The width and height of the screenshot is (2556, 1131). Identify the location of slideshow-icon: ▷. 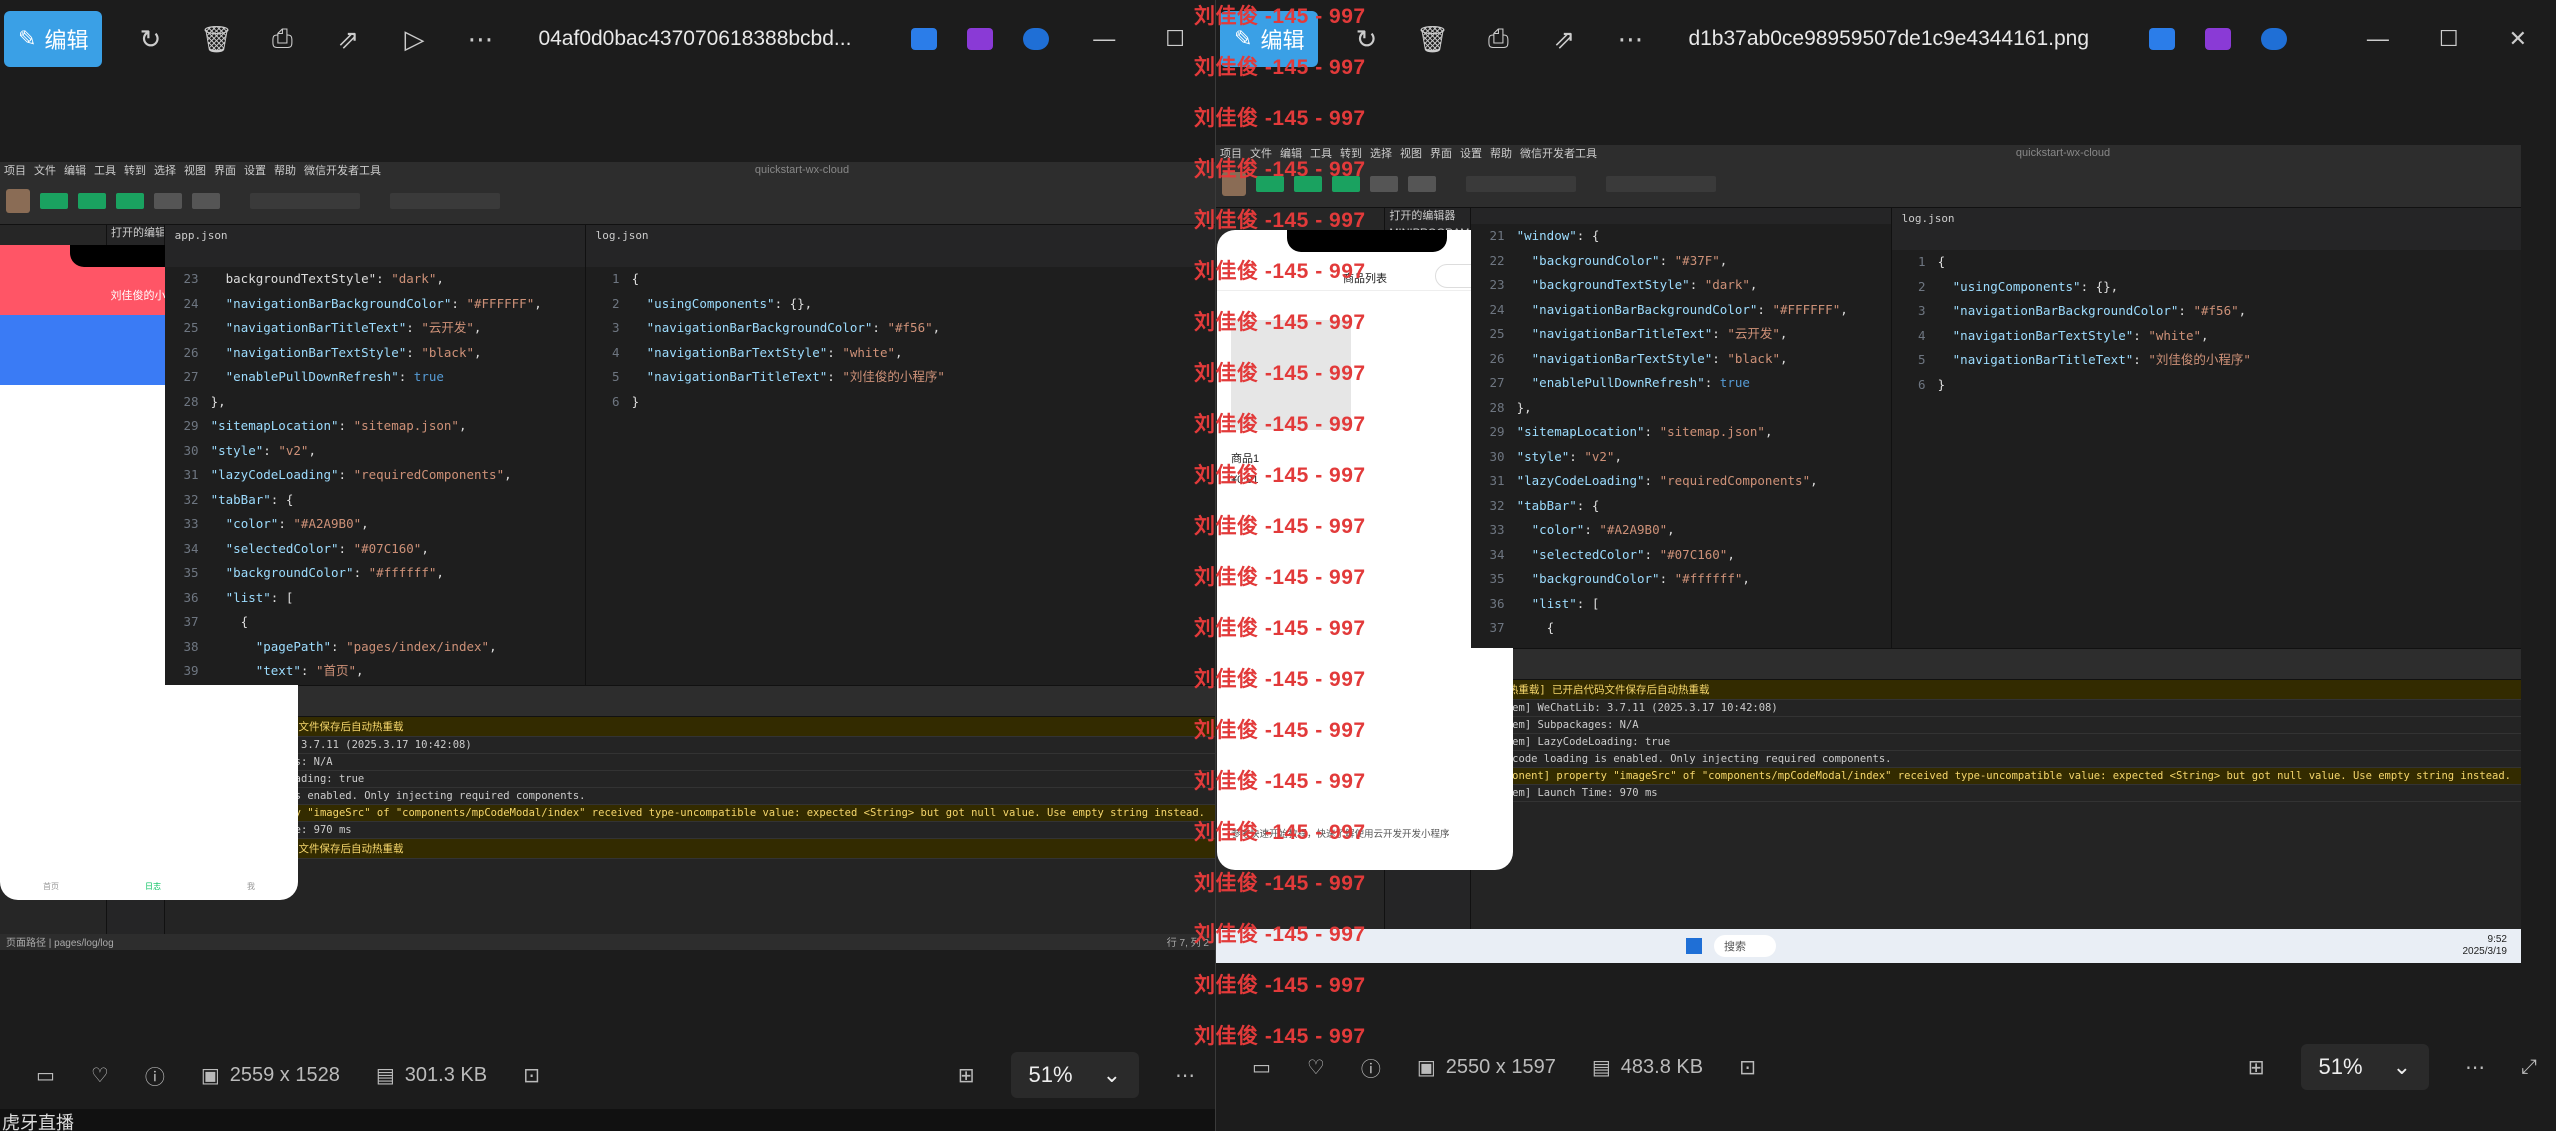
(414, 39).